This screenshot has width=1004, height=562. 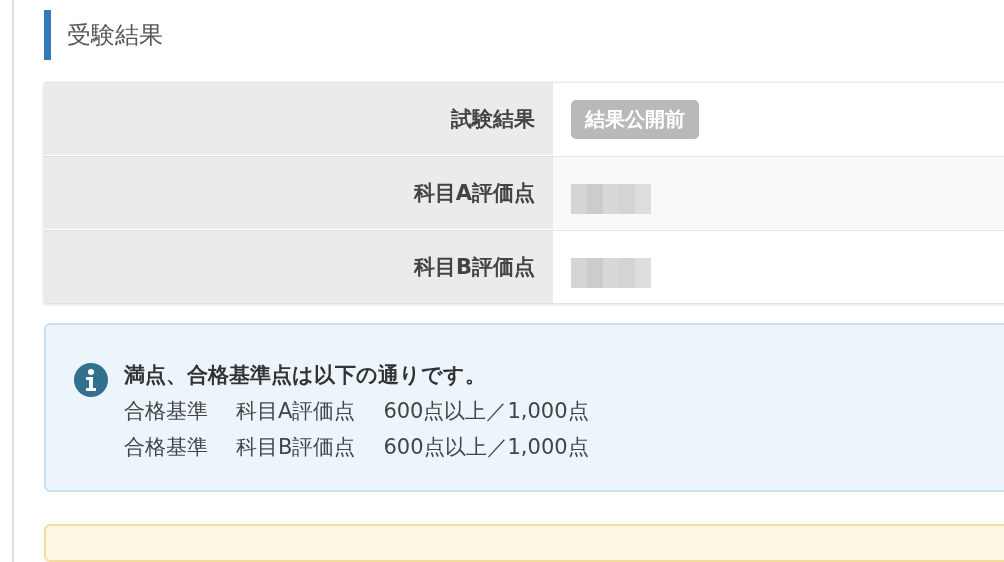 I want to click on section-title: 受験結果, so click(x=524, y=35).